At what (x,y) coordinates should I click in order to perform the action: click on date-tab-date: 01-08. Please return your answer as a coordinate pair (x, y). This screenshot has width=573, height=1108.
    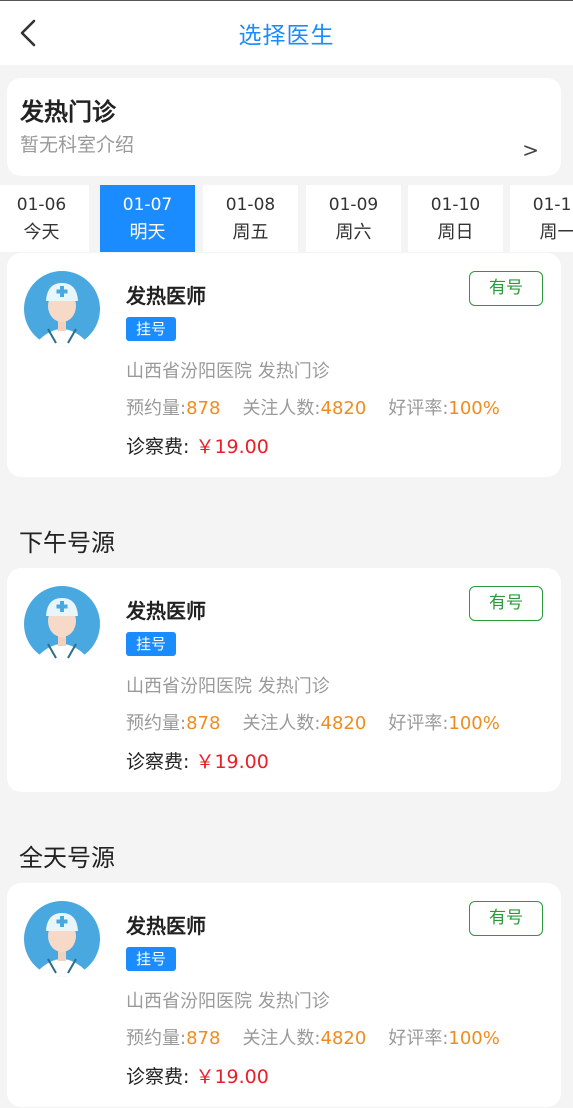
    Looking at the image, I should click on (250, 205).